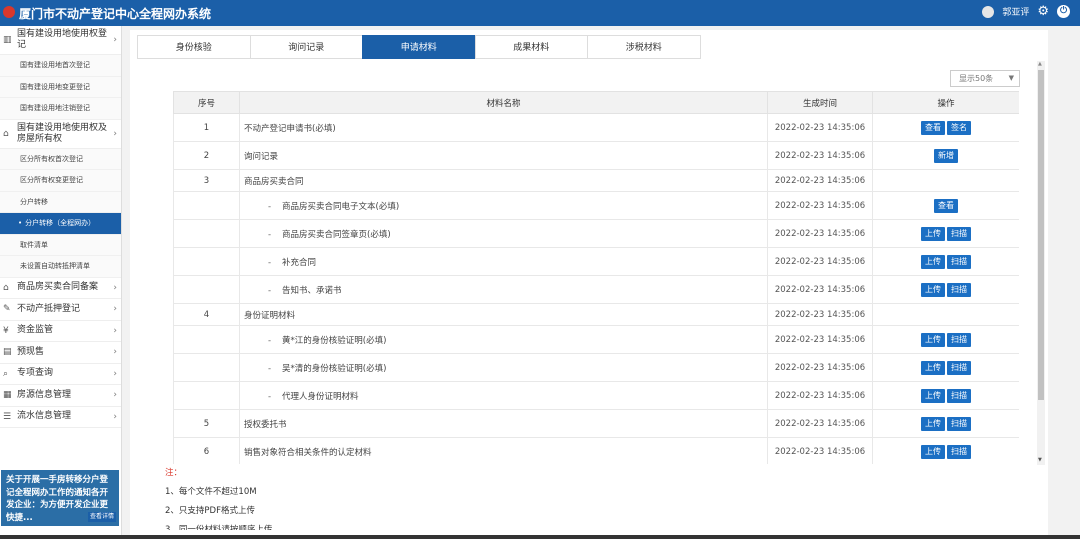 The height and width of the screenshot is (539, 1080). What do you see at coordinates (115, 14) in the screenshot?
I see `app-title: 厦门市不动产登记中心全程网办系统` at bounding box center [115, 14].